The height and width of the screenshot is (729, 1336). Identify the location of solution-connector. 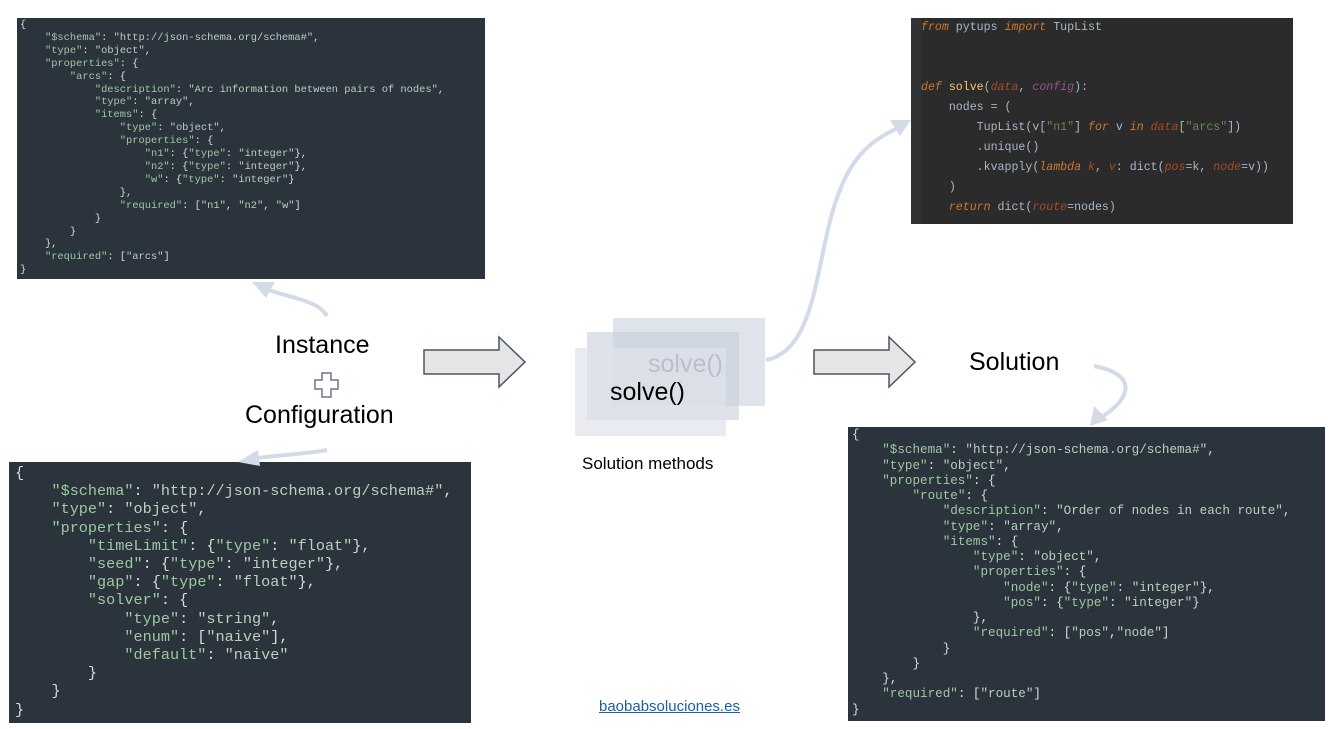
(1110, 392).